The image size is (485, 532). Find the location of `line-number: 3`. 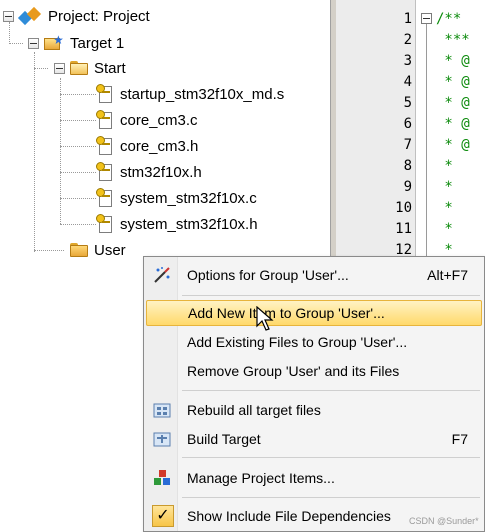

line-number: 3 is located at coordinates (407, 61).